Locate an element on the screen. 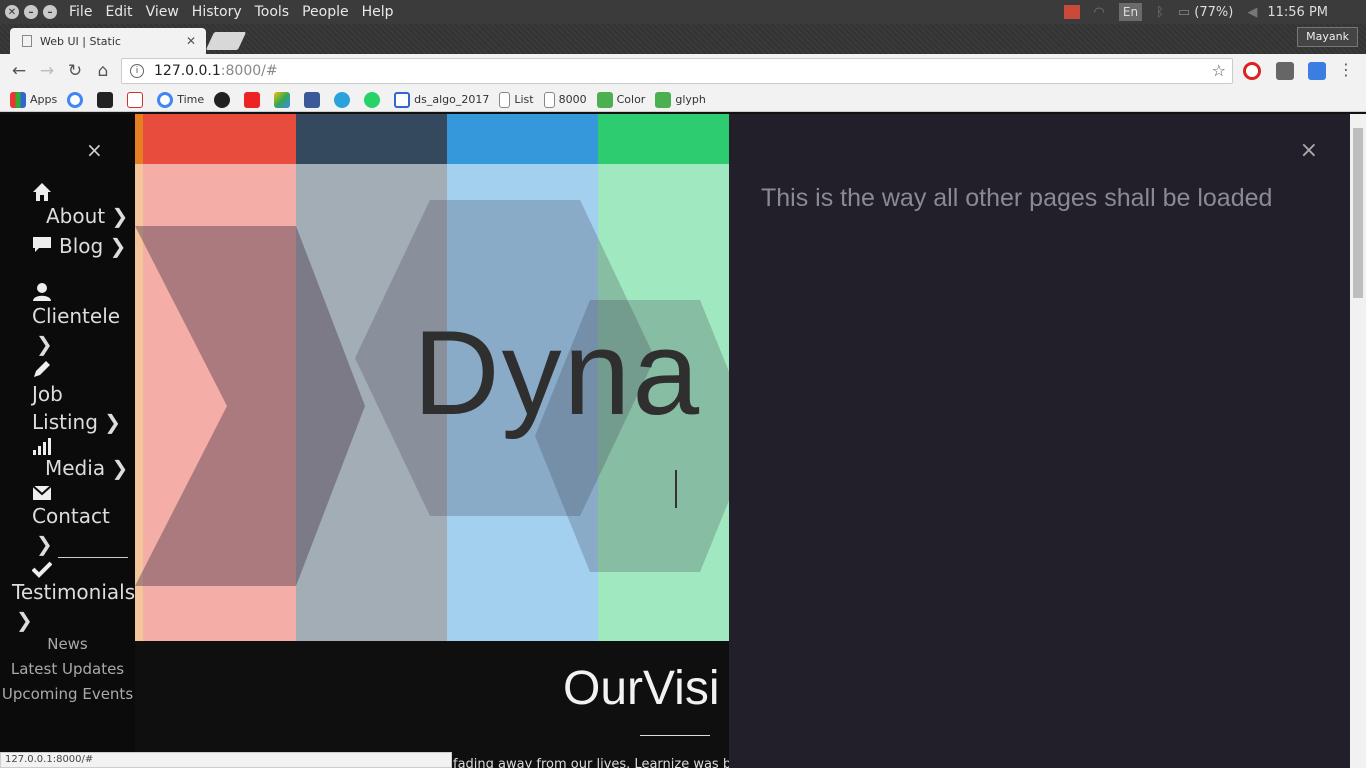 The image size is (1366, 768). pocket-extension-icon is located at coordinates (1285, 71).